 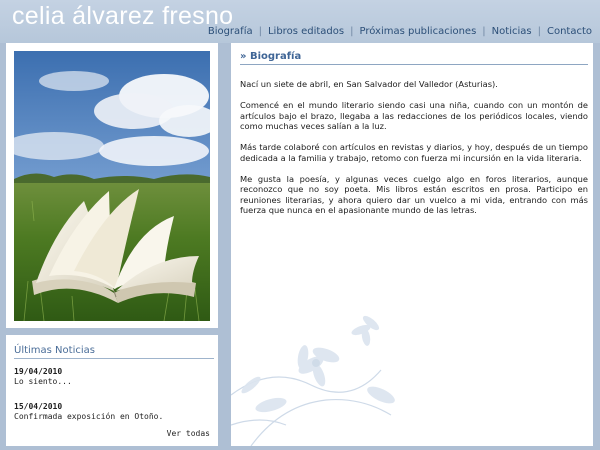 I want to click on news-divider, so click(x=114, y=358).